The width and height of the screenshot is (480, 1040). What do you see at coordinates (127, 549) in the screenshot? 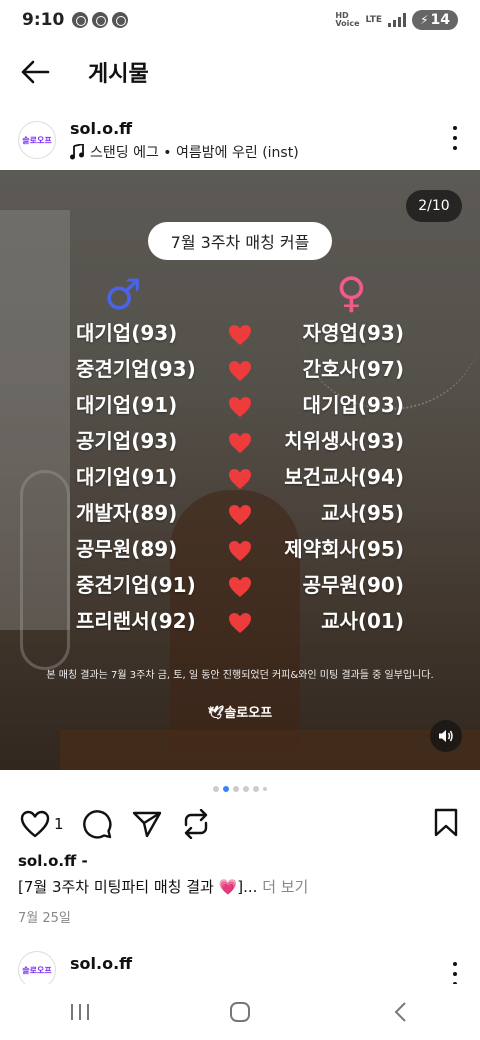
I see `male-occupation: 공무원(89)` at bounding box center [127, 549].